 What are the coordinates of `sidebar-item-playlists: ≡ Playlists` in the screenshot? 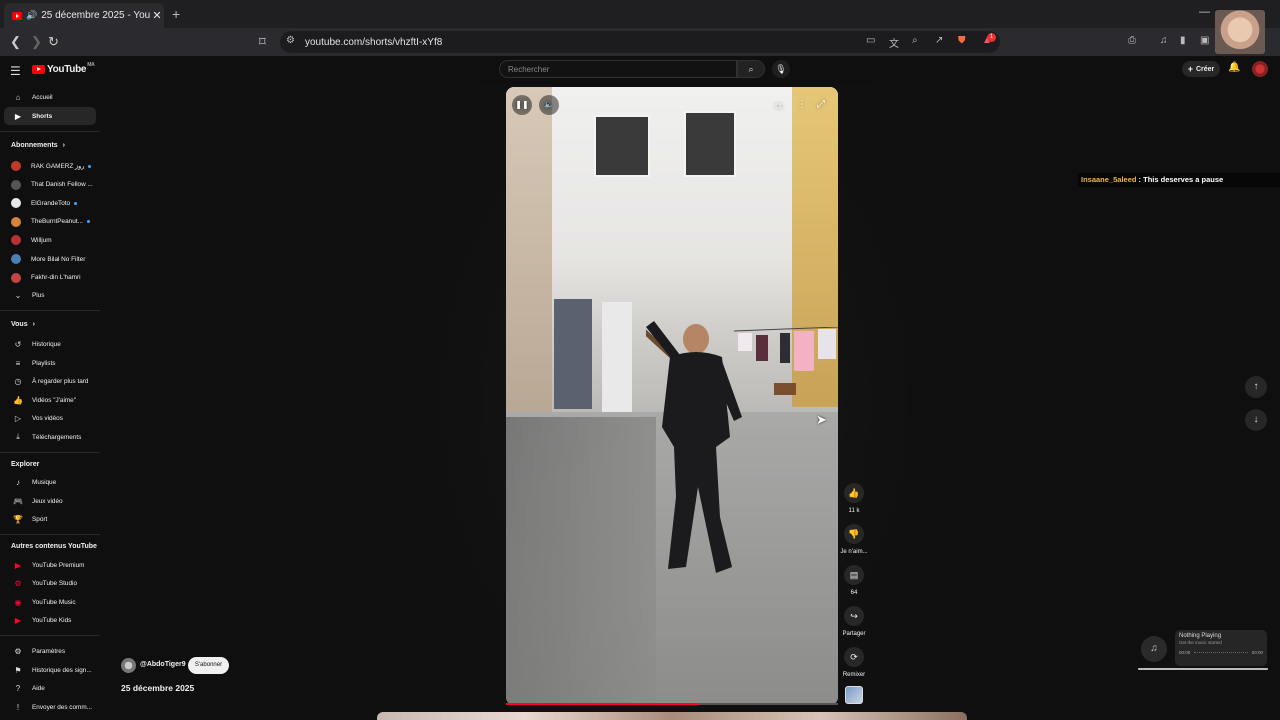 It's located at (50, 363).